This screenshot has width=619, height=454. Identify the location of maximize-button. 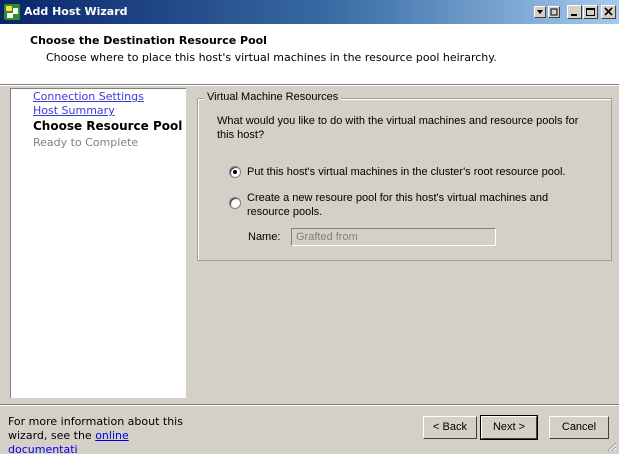
(590, 12).